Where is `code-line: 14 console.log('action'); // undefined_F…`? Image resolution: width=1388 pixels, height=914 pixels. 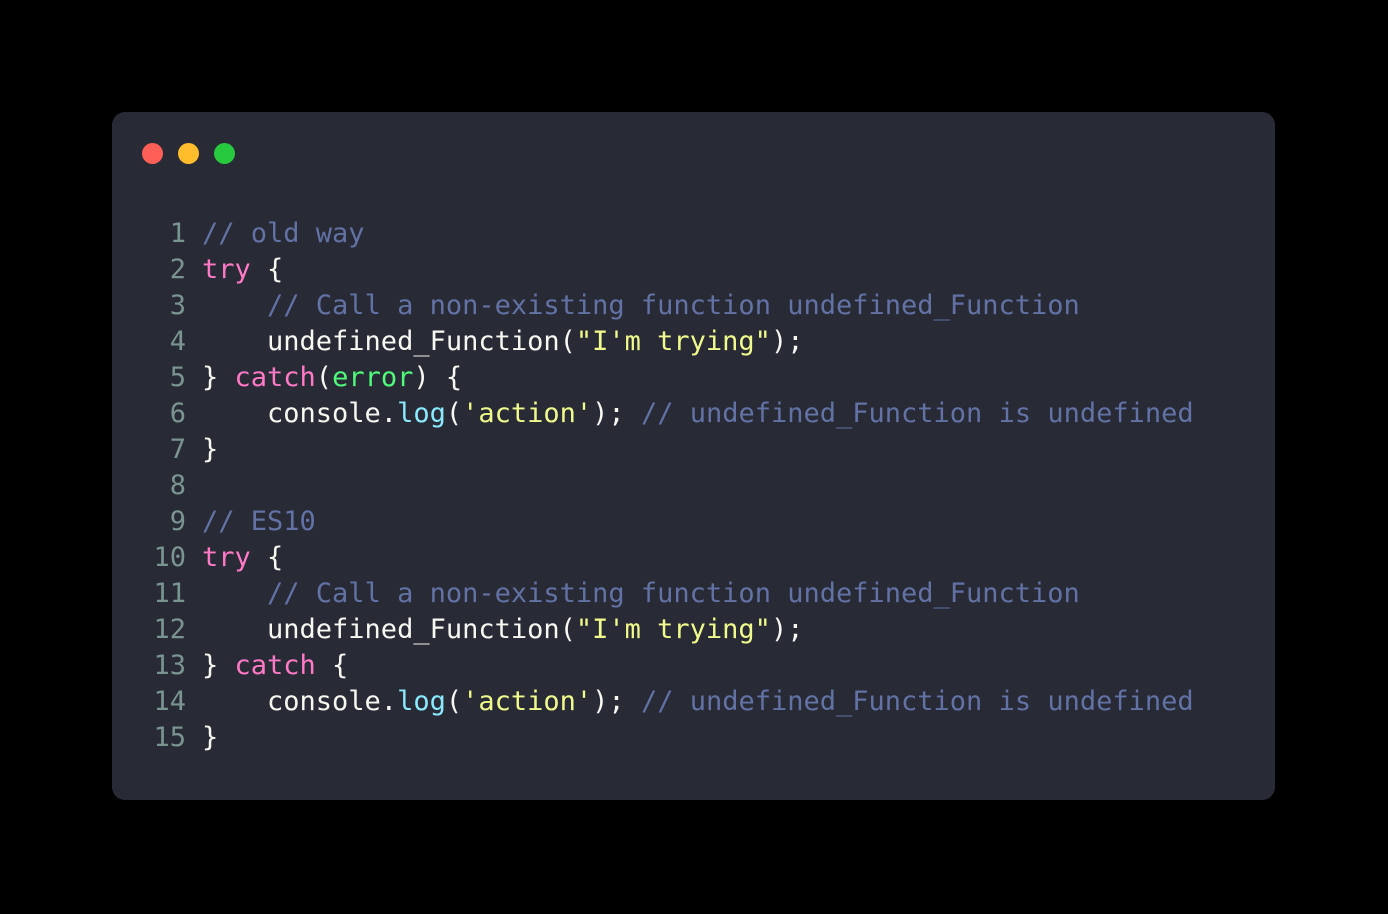 code-line: 14 console.log('action'); // undefined_F… is located at coordinates (693, 702).